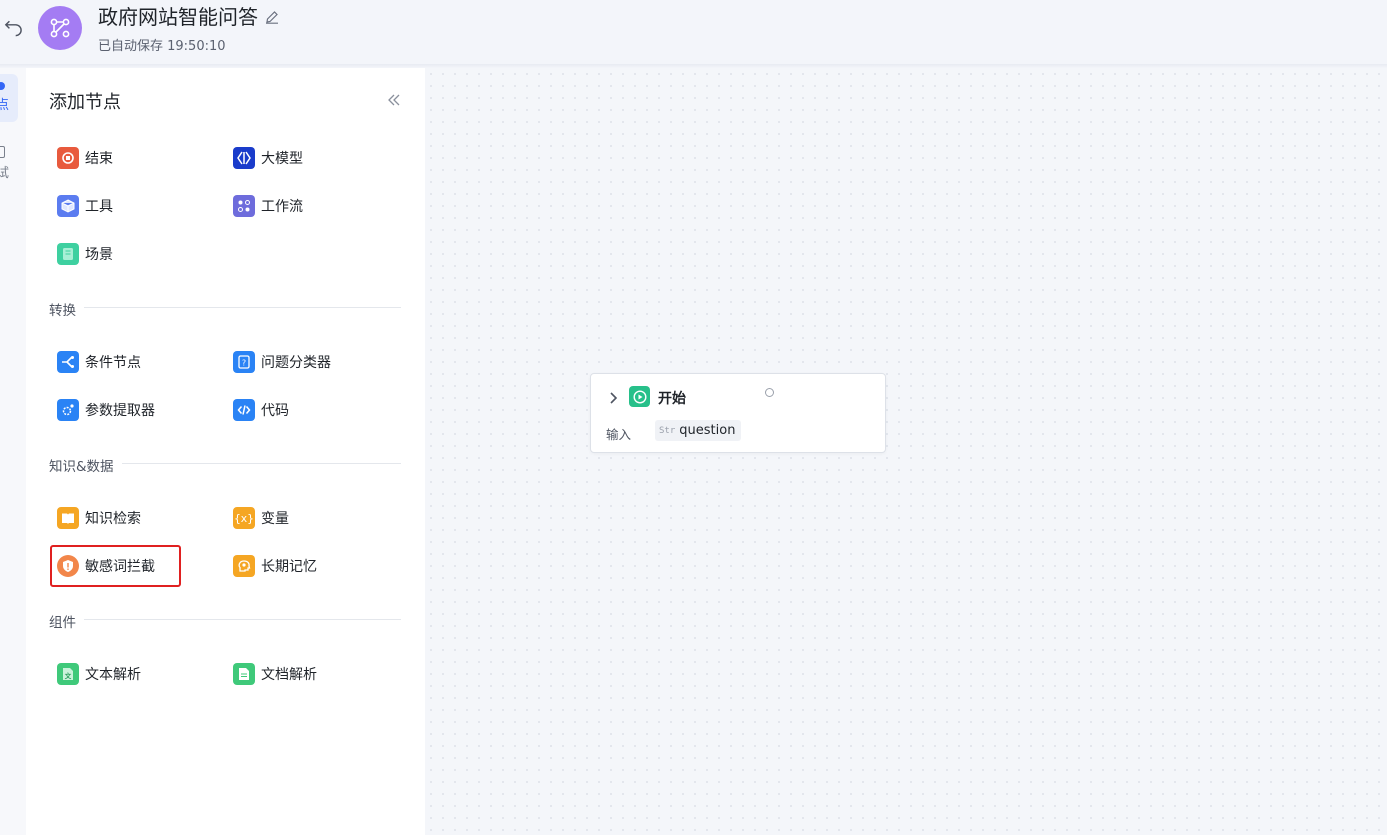 The height and width of the screenshot is (835, 1387). I want to click on node-end: 结束, so click(85, 158).